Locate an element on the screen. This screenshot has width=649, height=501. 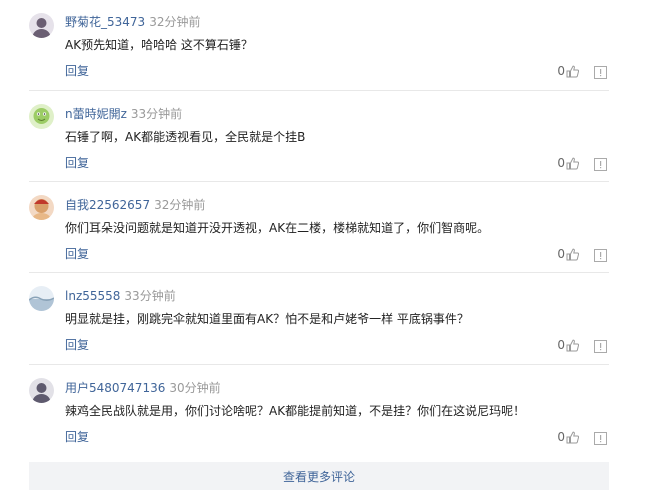
username: 自我22562657 is located at coordinates (107, 205).